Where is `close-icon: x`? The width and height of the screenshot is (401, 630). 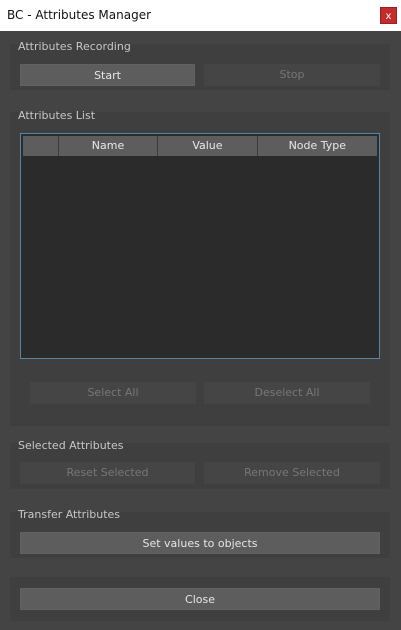
close-icon: x is located at coordinates (388, 16).